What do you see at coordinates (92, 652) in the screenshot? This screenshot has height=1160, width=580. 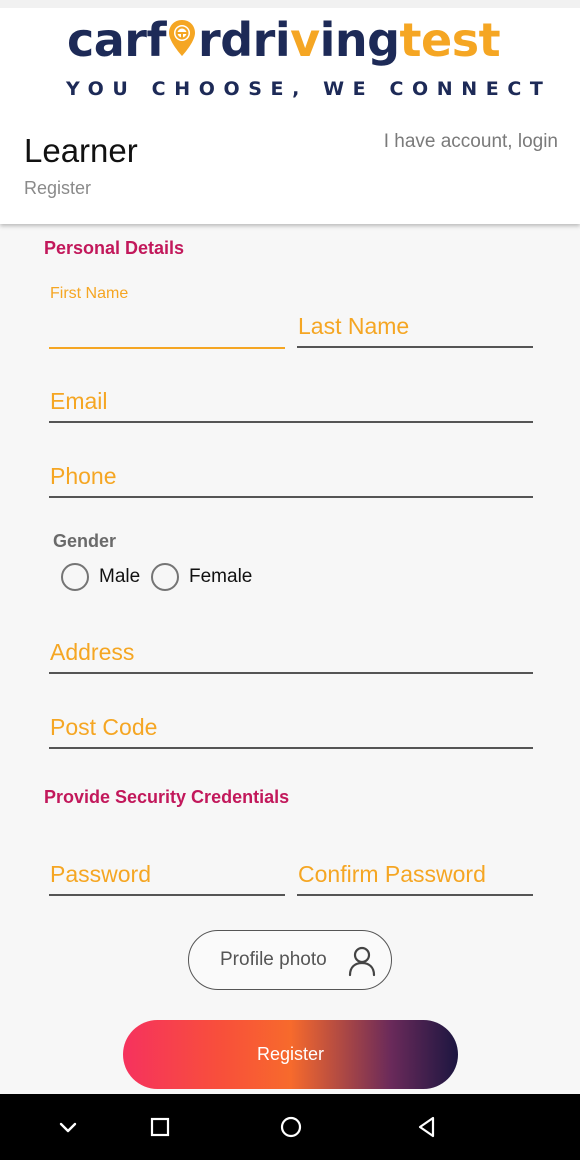 I see `address-placeholder: Address` at bounding box center [92, 652].